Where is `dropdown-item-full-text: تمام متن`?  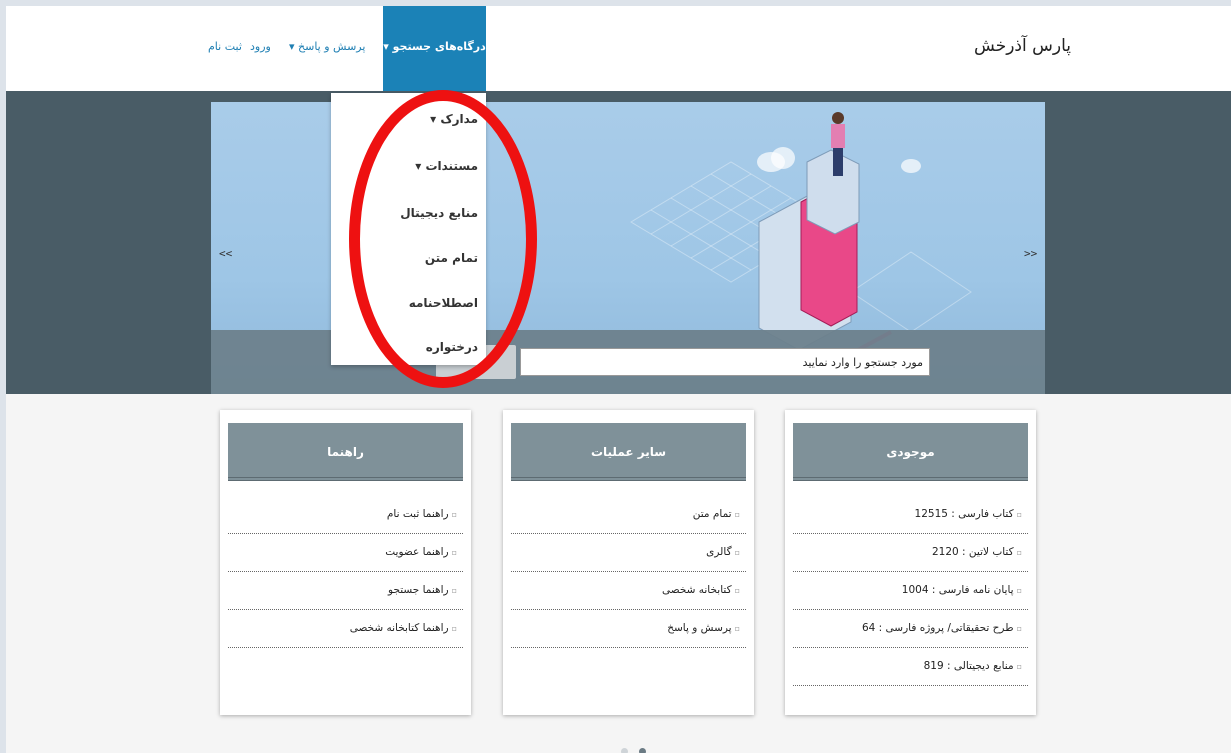 dropdown-item-full-text: تمام متن is located at coordinates (451, 258).